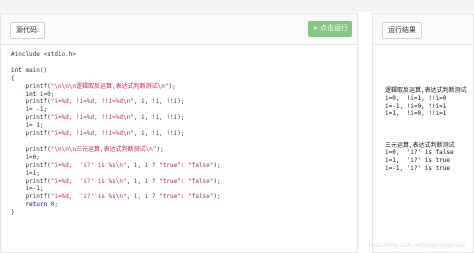 The width and height of the screenshot is (474, 253). I want to click on code-line: #include <stdio.h>, so click(44, 54).